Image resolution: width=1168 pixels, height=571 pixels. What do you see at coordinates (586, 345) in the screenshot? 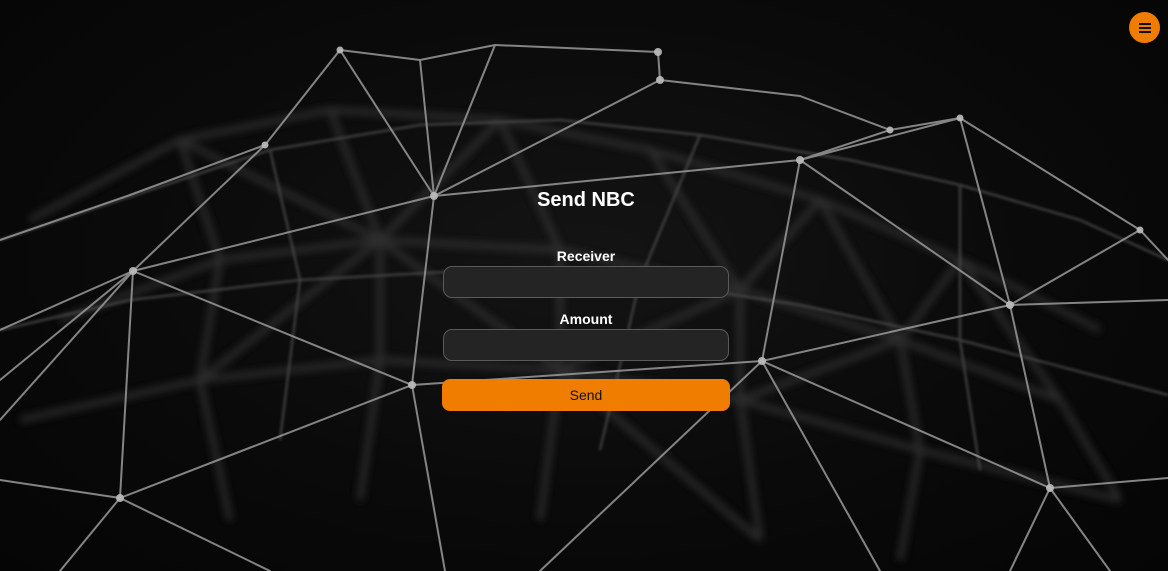
I see `amount-input` at bounding box center [586, 345].